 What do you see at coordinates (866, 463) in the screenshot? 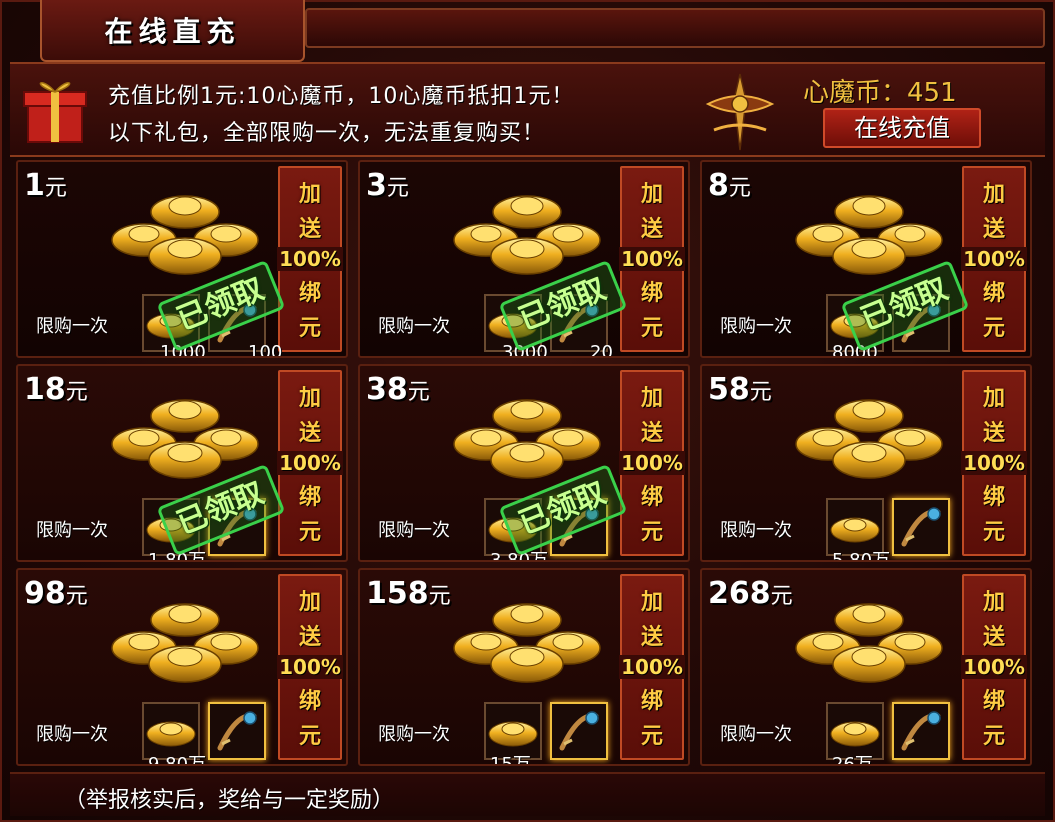
I see `package-card: 58元 加 送 100% 绑 元 限购一次 5.80万` at bounding box center [866, 463].